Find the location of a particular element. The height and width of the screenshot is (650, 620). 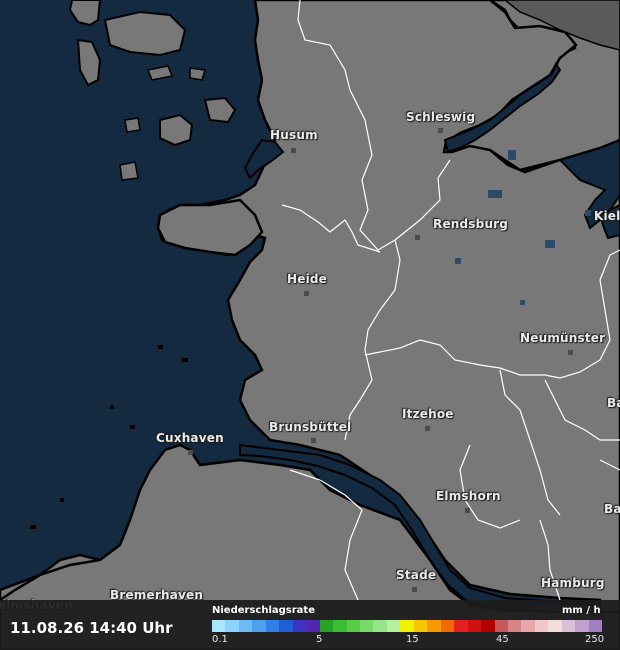

city-label-cuxhaven: Cuxhaven is located at coordinates (190, 438).